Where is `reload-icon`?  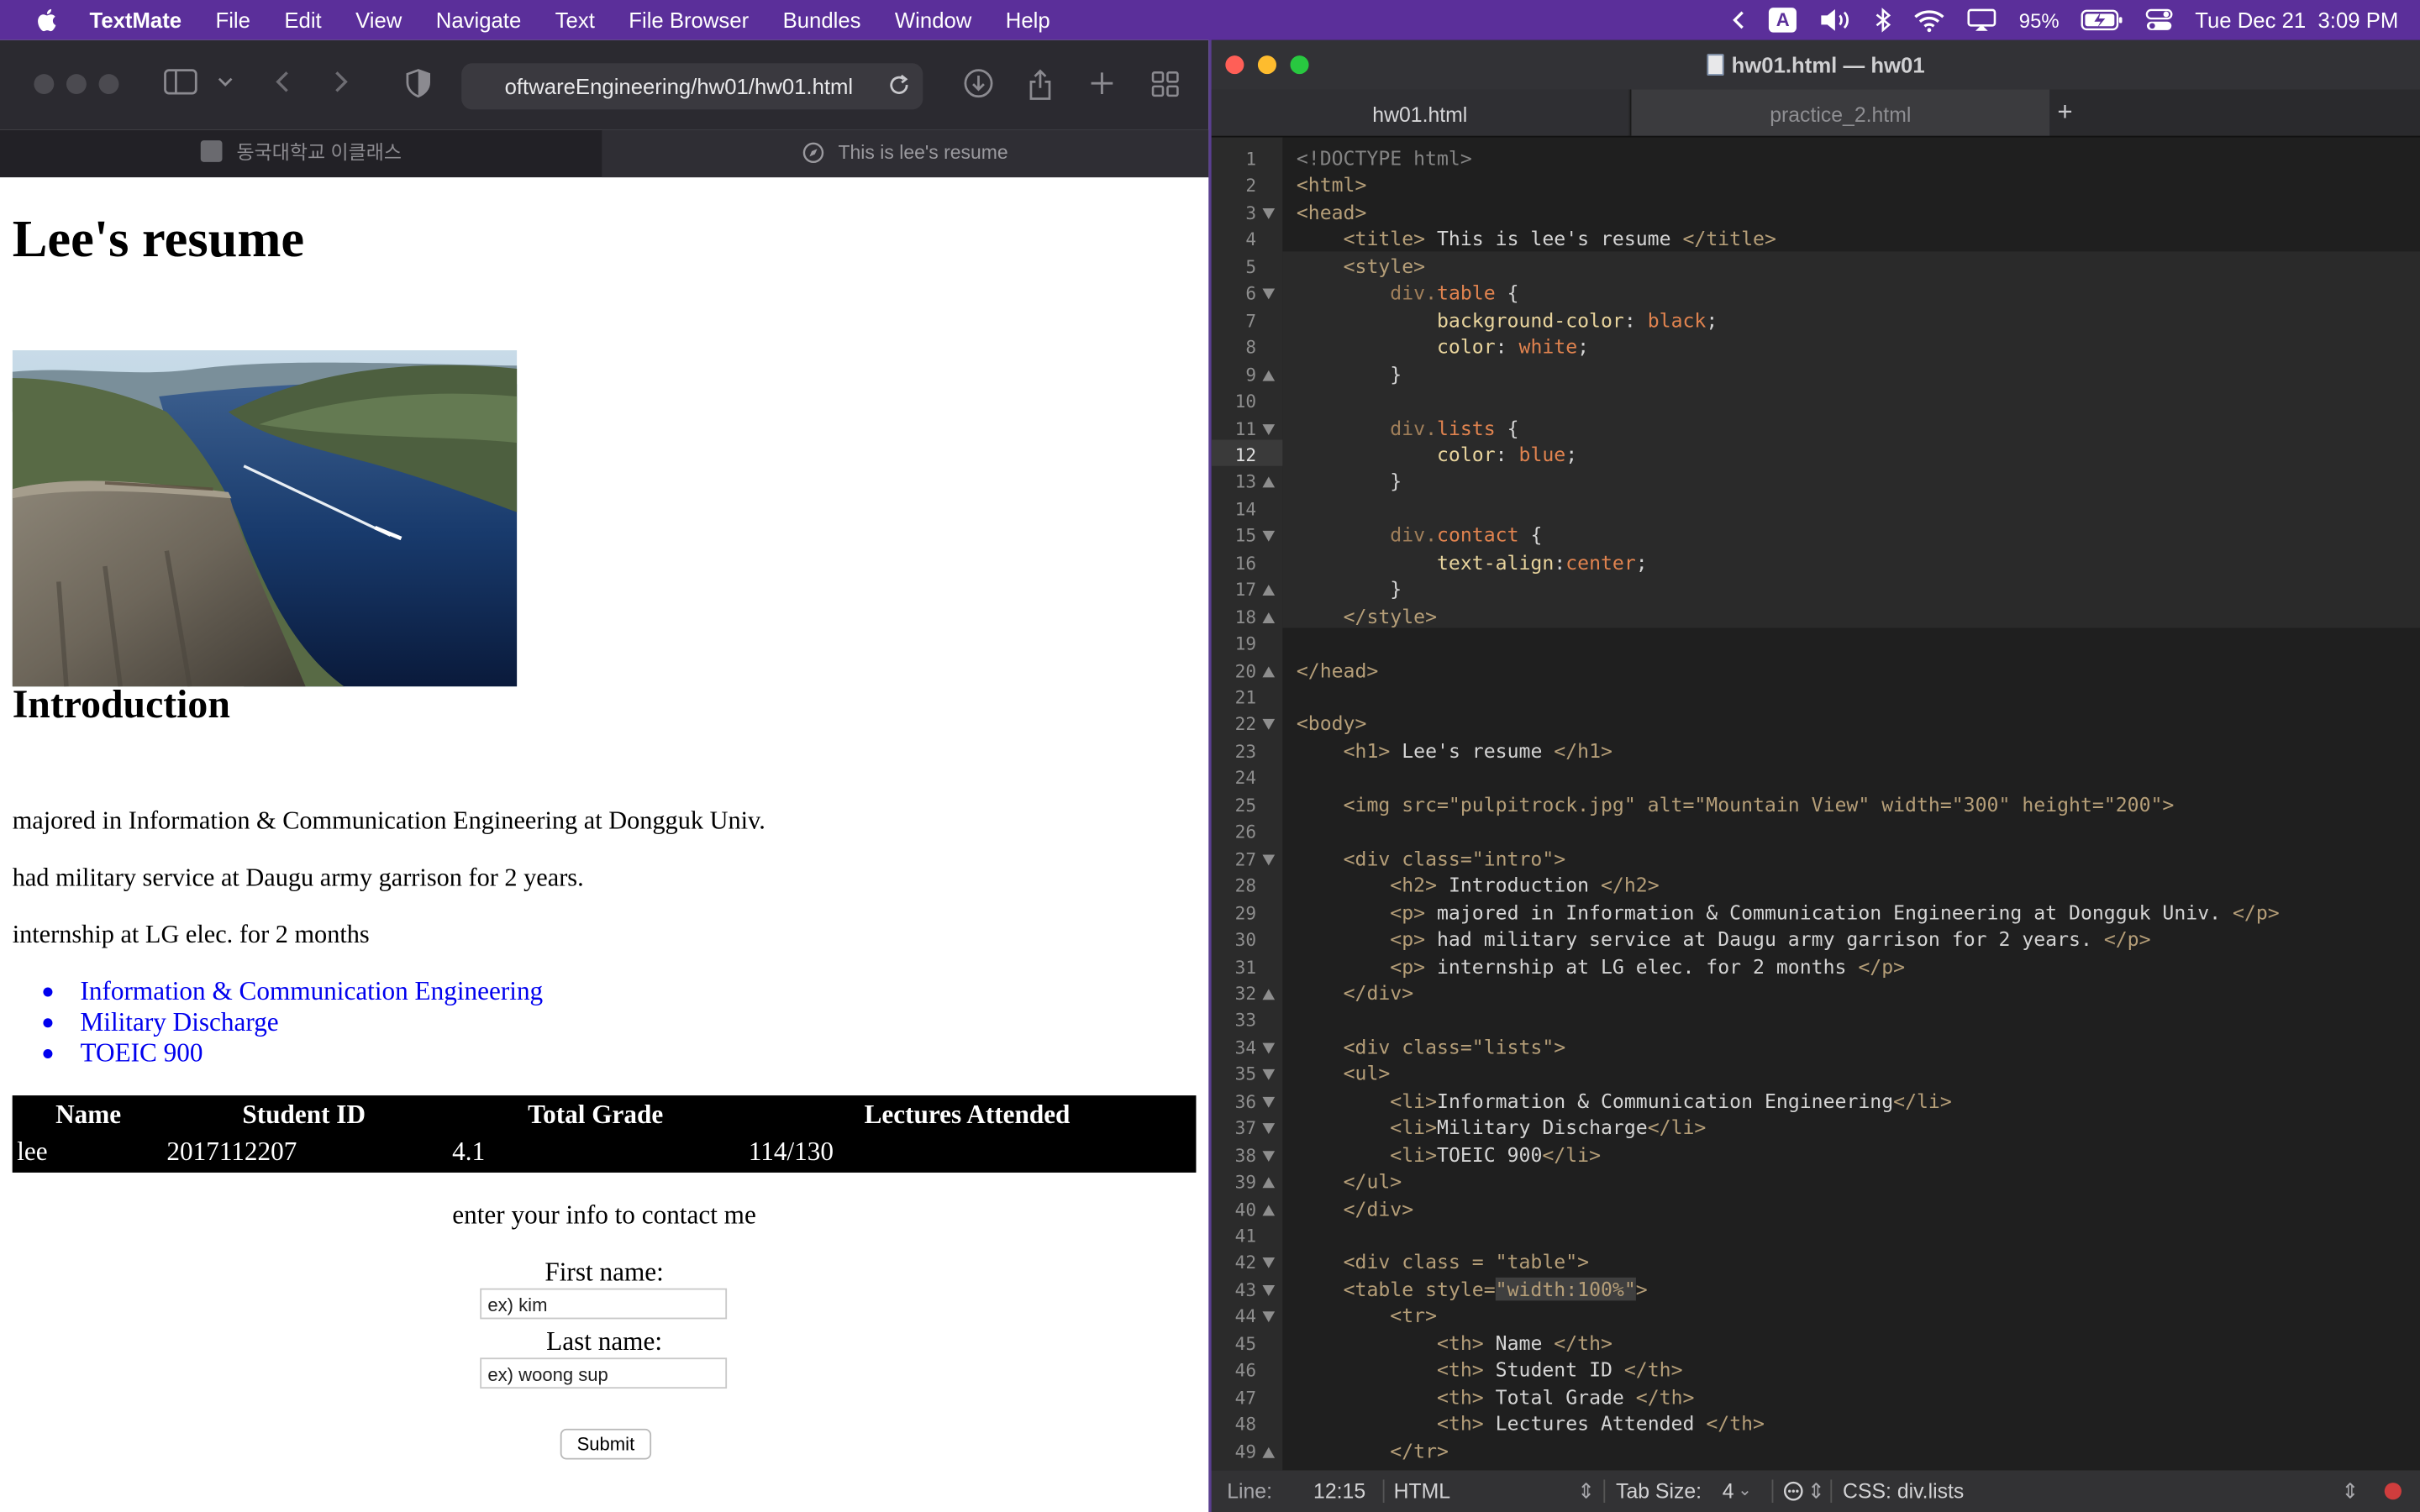 reload-icon is located at coordinates (900, 86).